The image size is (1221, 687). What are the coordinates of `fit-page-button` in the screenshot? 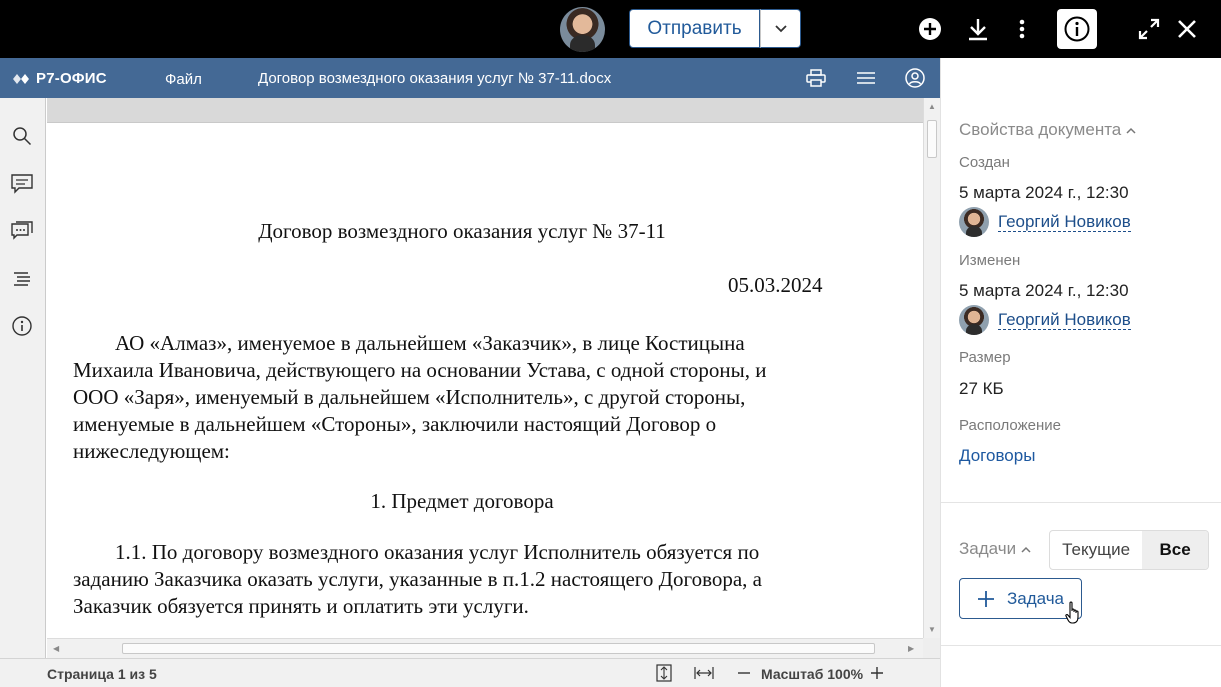 It's located at (664, 673).